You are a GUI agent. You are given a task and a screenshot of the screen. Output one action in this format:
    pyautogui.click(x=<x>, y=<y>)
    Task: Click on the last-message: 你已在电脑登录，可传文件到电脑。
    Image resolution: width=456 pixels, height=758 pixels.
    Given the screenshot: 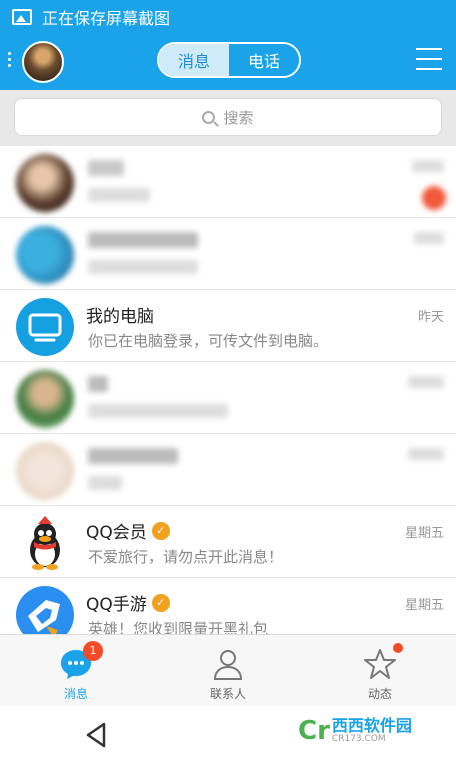 What is the action you would take?
    pyautogui.click(x=208, y=341)
    